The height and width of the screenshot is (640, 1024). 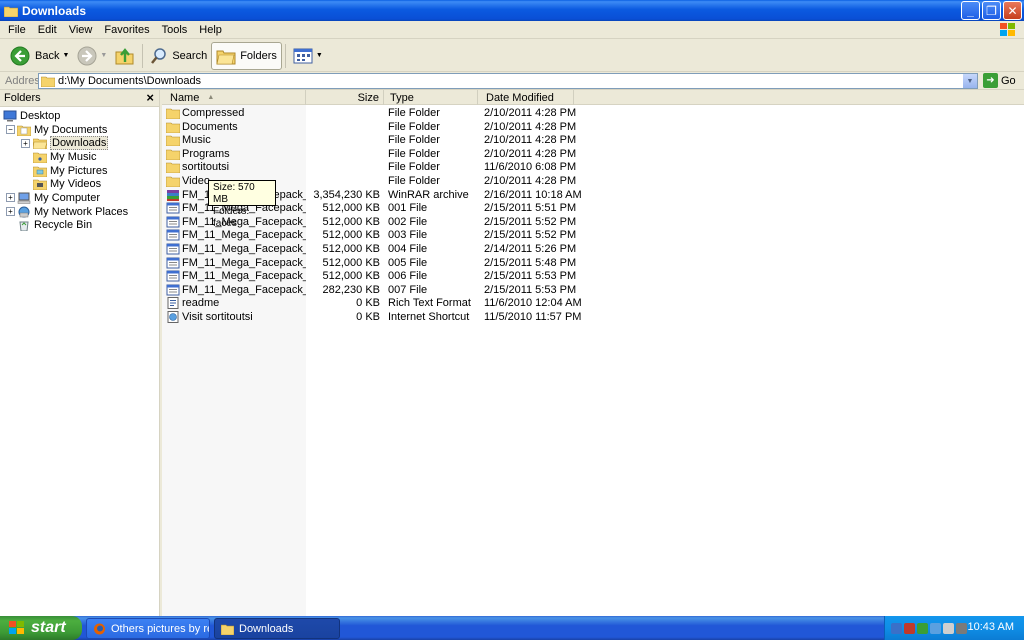 I want to click on folders-pane-title: Folders, so click(x=22, y=98).